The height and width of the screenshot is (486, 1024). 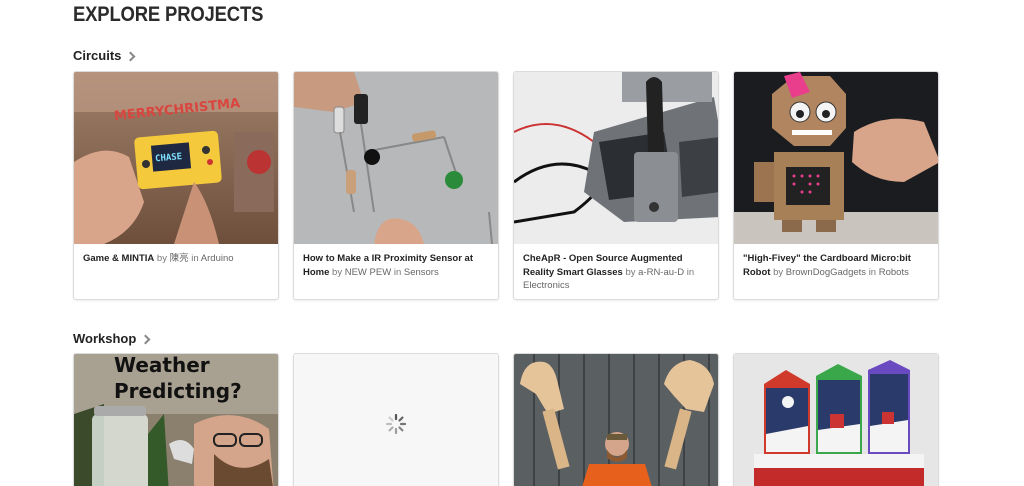 What do you see at coordinates (546, 285) in the screenshot?
I see `project-category: Electronics` at bounding box center [546, 285].